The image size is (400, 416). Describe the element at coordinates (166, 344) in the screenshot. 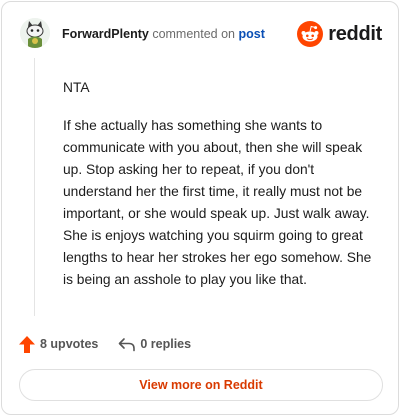

I see `reply-count: 0 replies` at that location.